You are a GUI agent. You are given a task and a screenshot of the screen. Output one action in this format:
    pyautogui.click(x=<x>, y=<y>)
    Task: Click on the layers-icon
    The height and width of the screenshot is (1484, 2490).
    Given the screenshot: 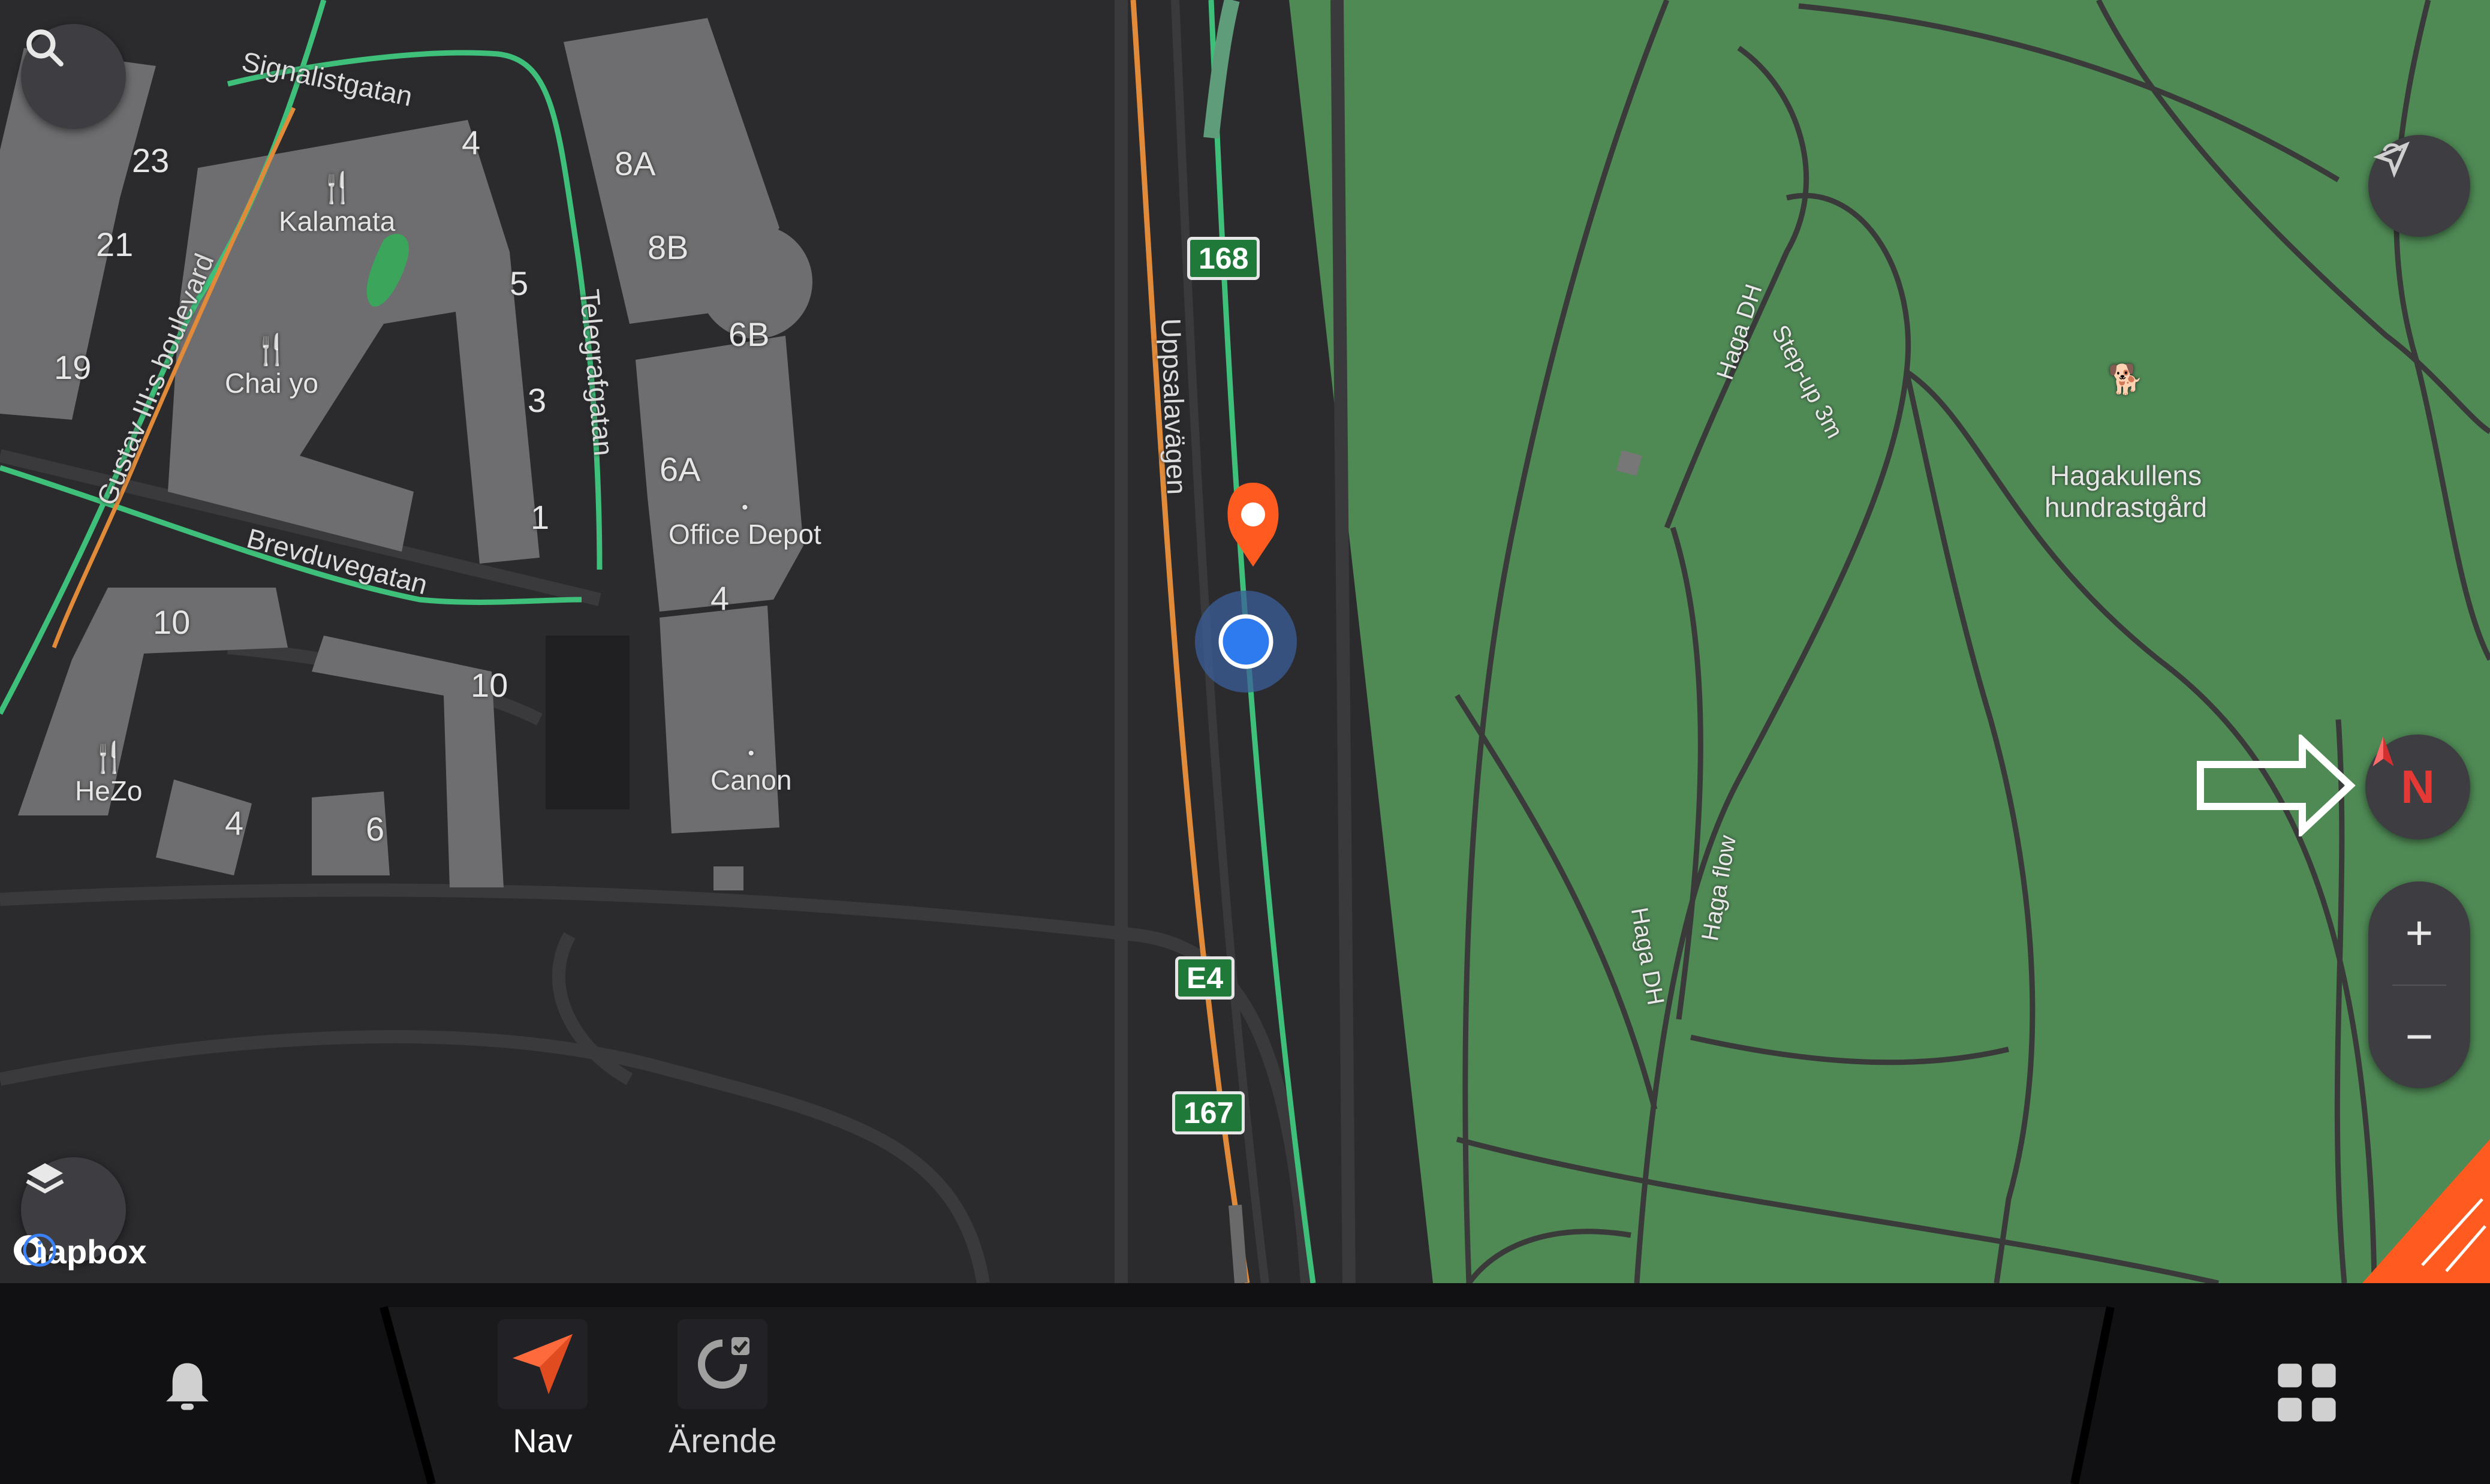 What is the action you would take?
    pyautogui.click(x=45, y=1178)
    